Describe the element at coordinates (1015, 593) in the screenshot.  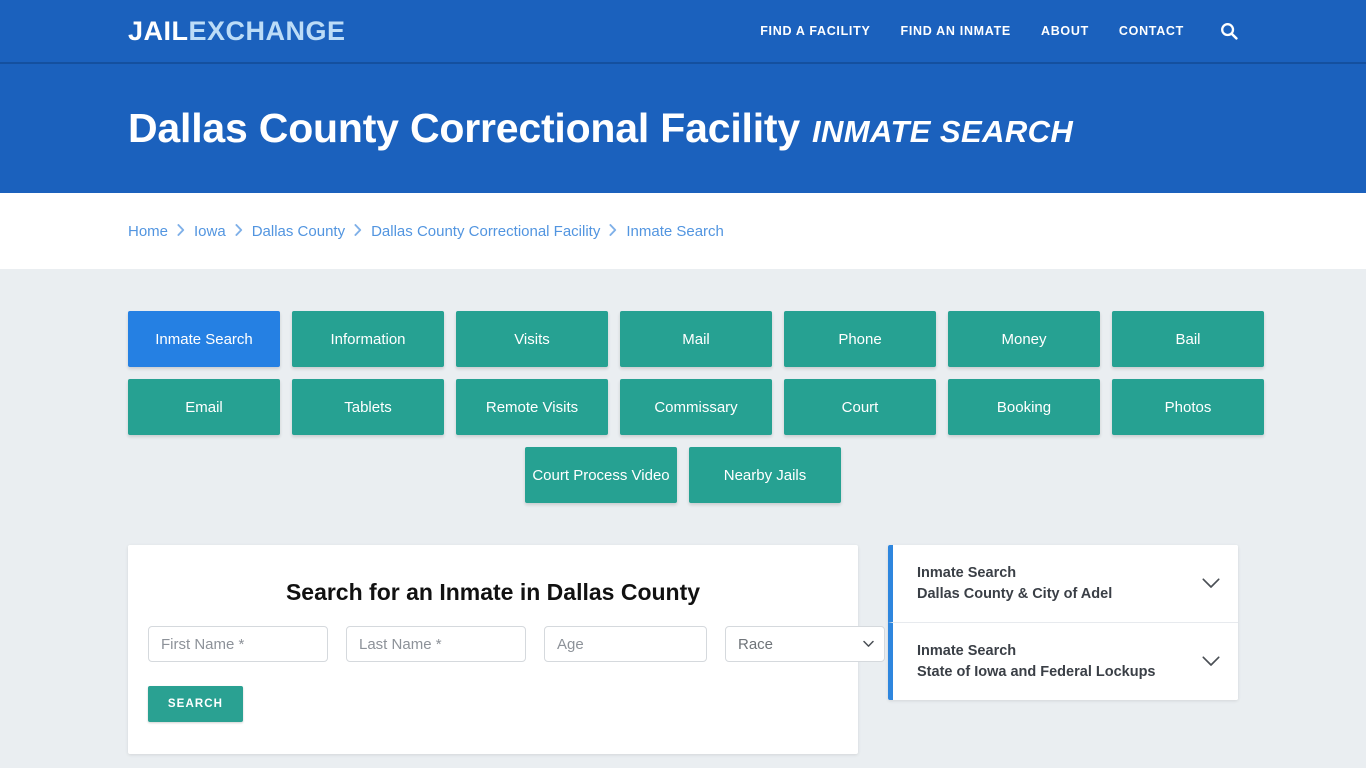
I see `accordion-subtitle: Dallas County & City of Adel` at that location.